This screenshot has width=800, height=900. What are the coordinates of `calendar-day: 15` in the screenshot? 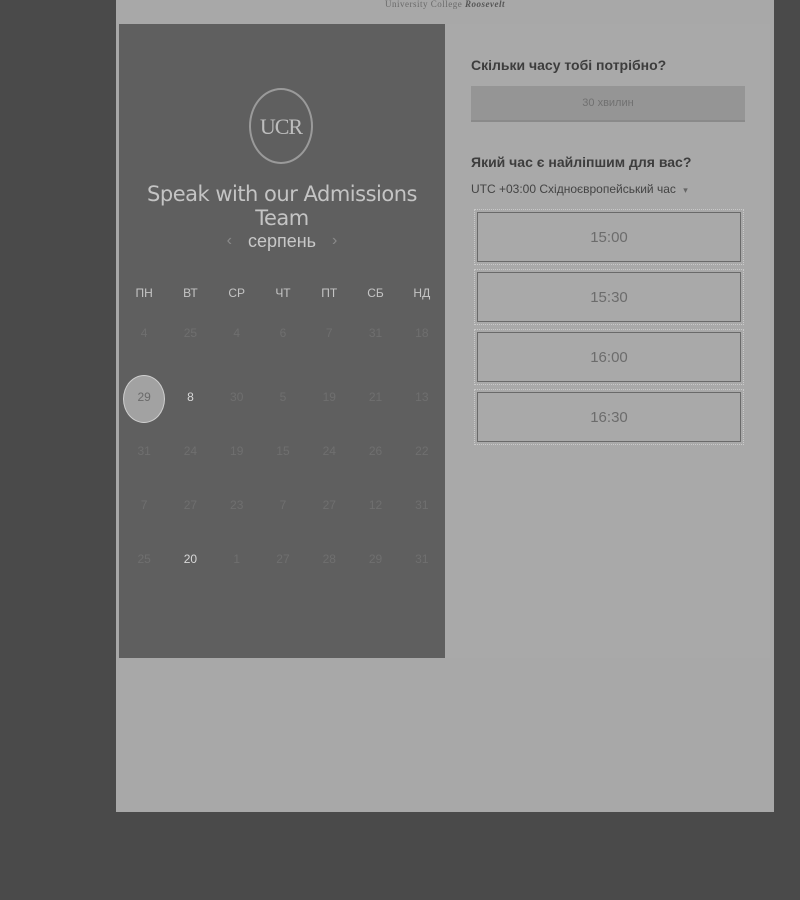 It's located at (283, 451).